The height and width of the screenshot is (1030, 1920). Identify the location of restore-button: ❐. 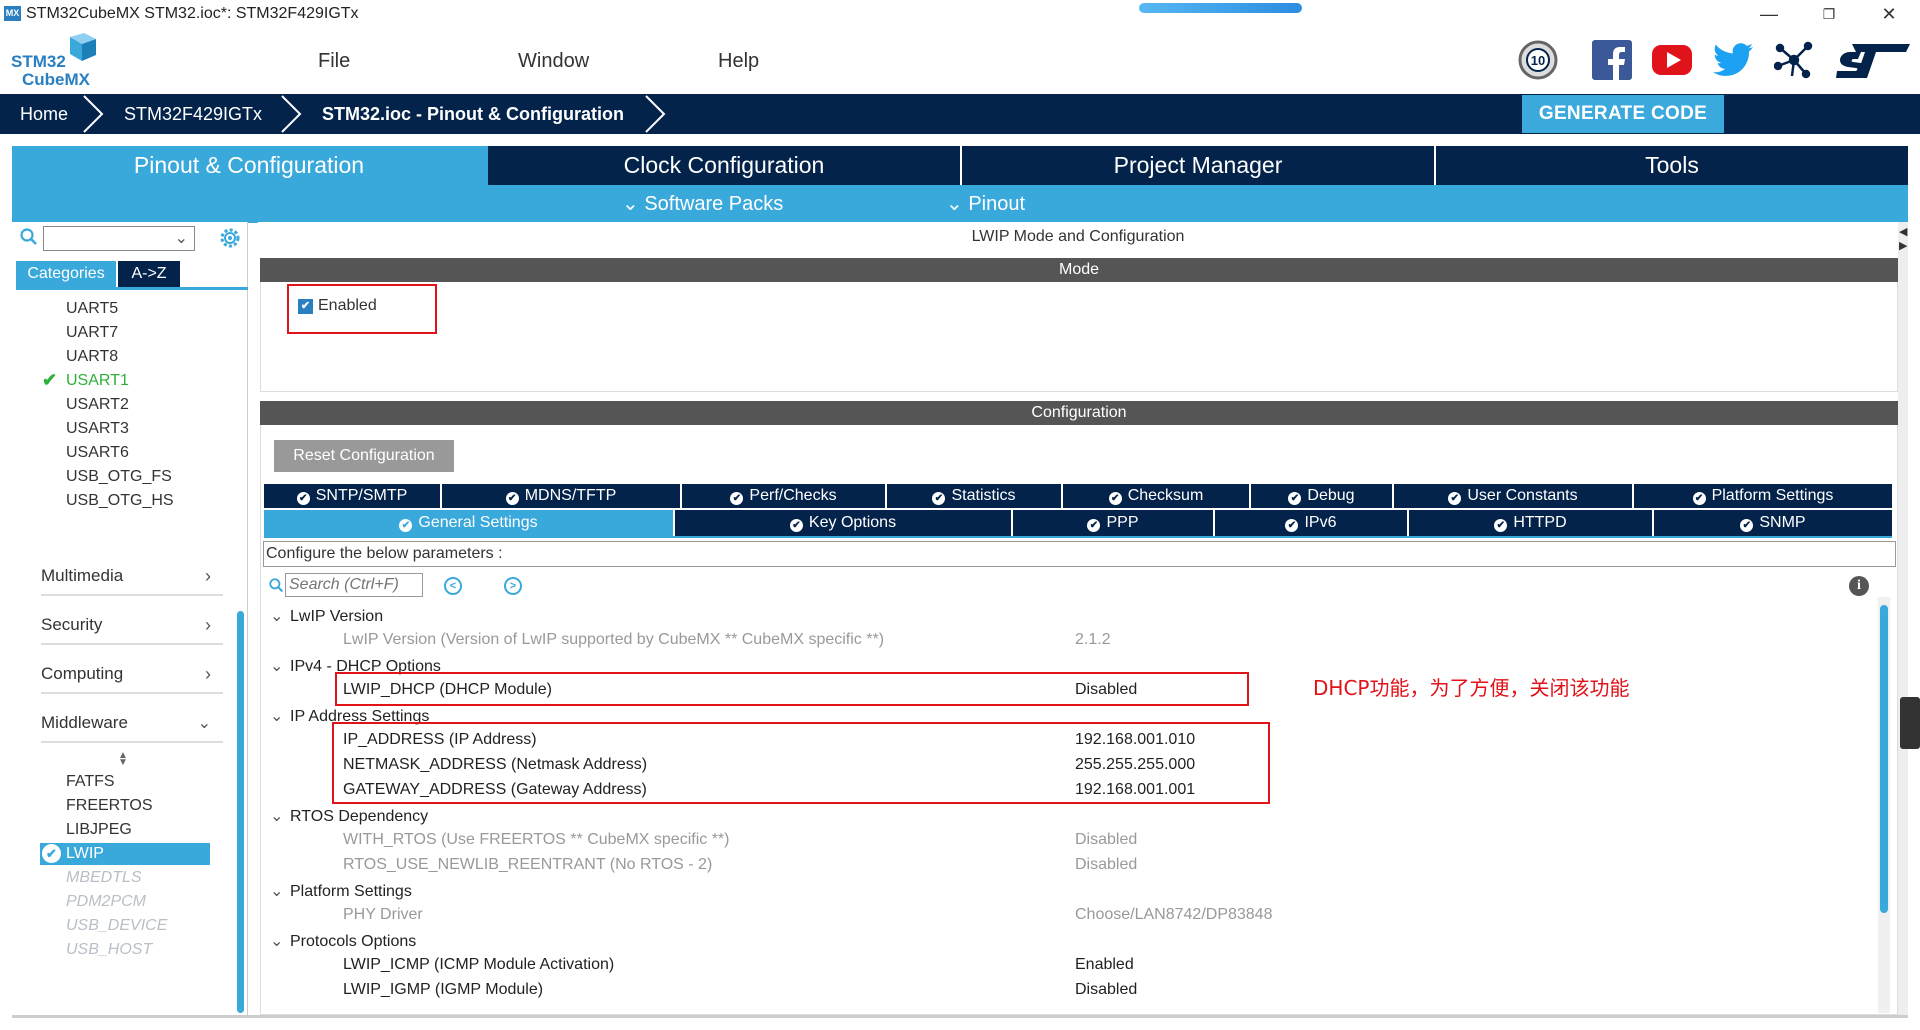
(1829, 14).